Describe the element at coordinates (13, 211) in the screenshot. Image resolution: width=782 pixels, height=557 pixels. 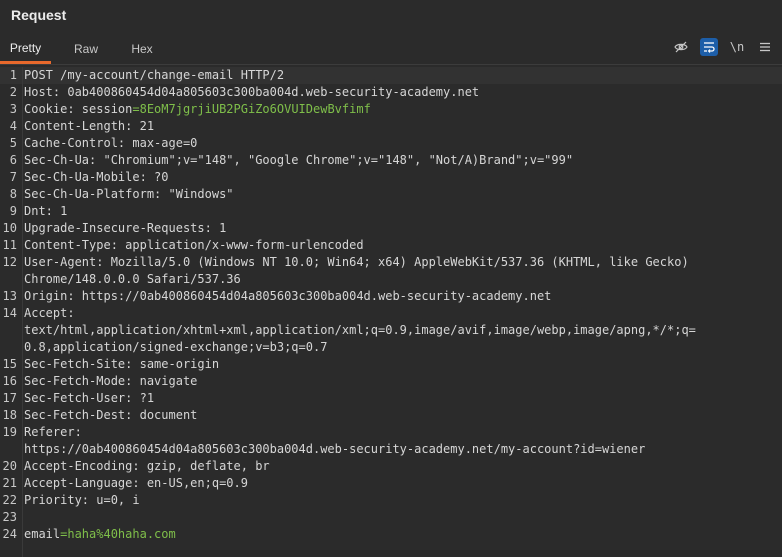
I see `line-number: 9` at that location.